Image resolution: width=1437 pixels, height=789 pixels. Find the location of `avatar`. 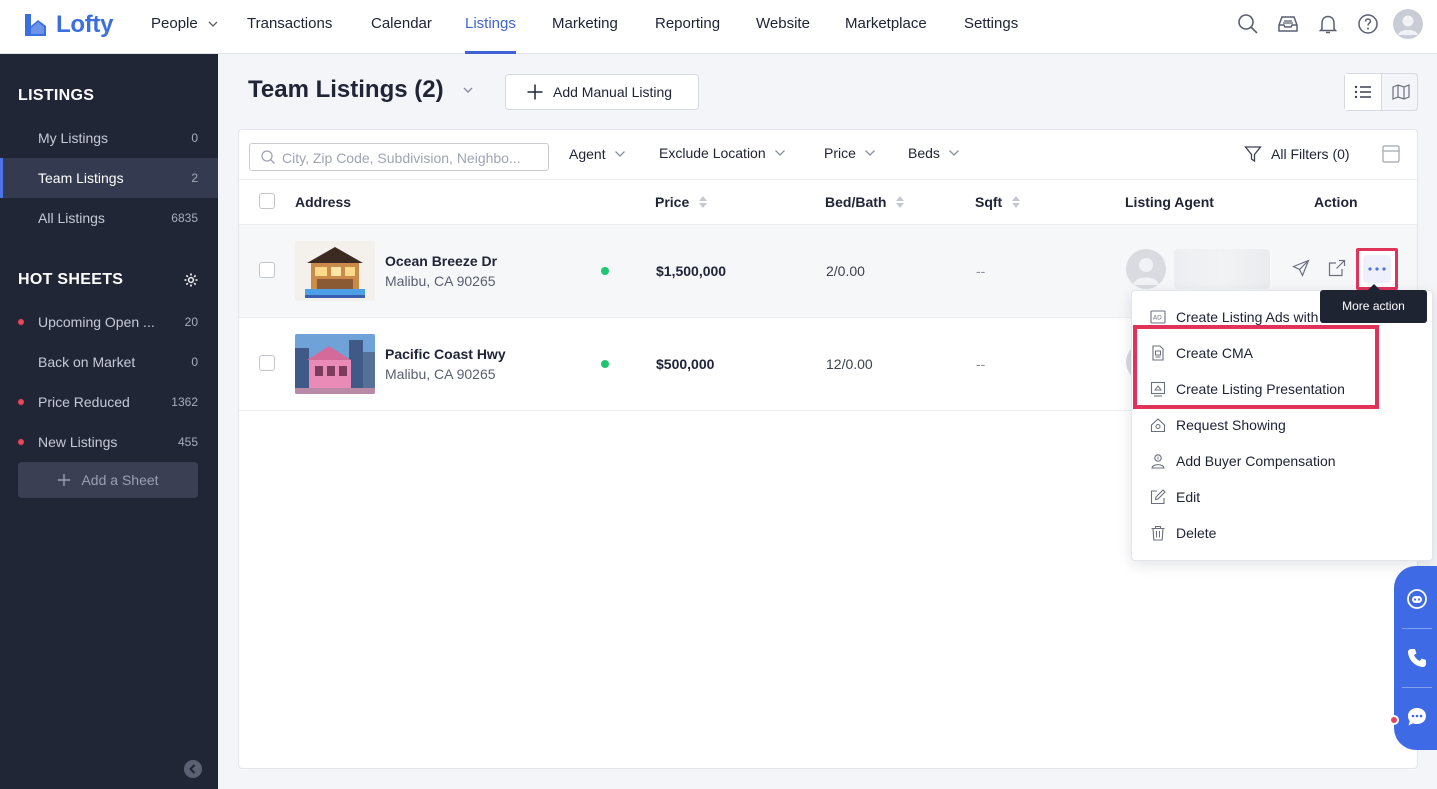

avatar is located at coordinates (1408, 24).